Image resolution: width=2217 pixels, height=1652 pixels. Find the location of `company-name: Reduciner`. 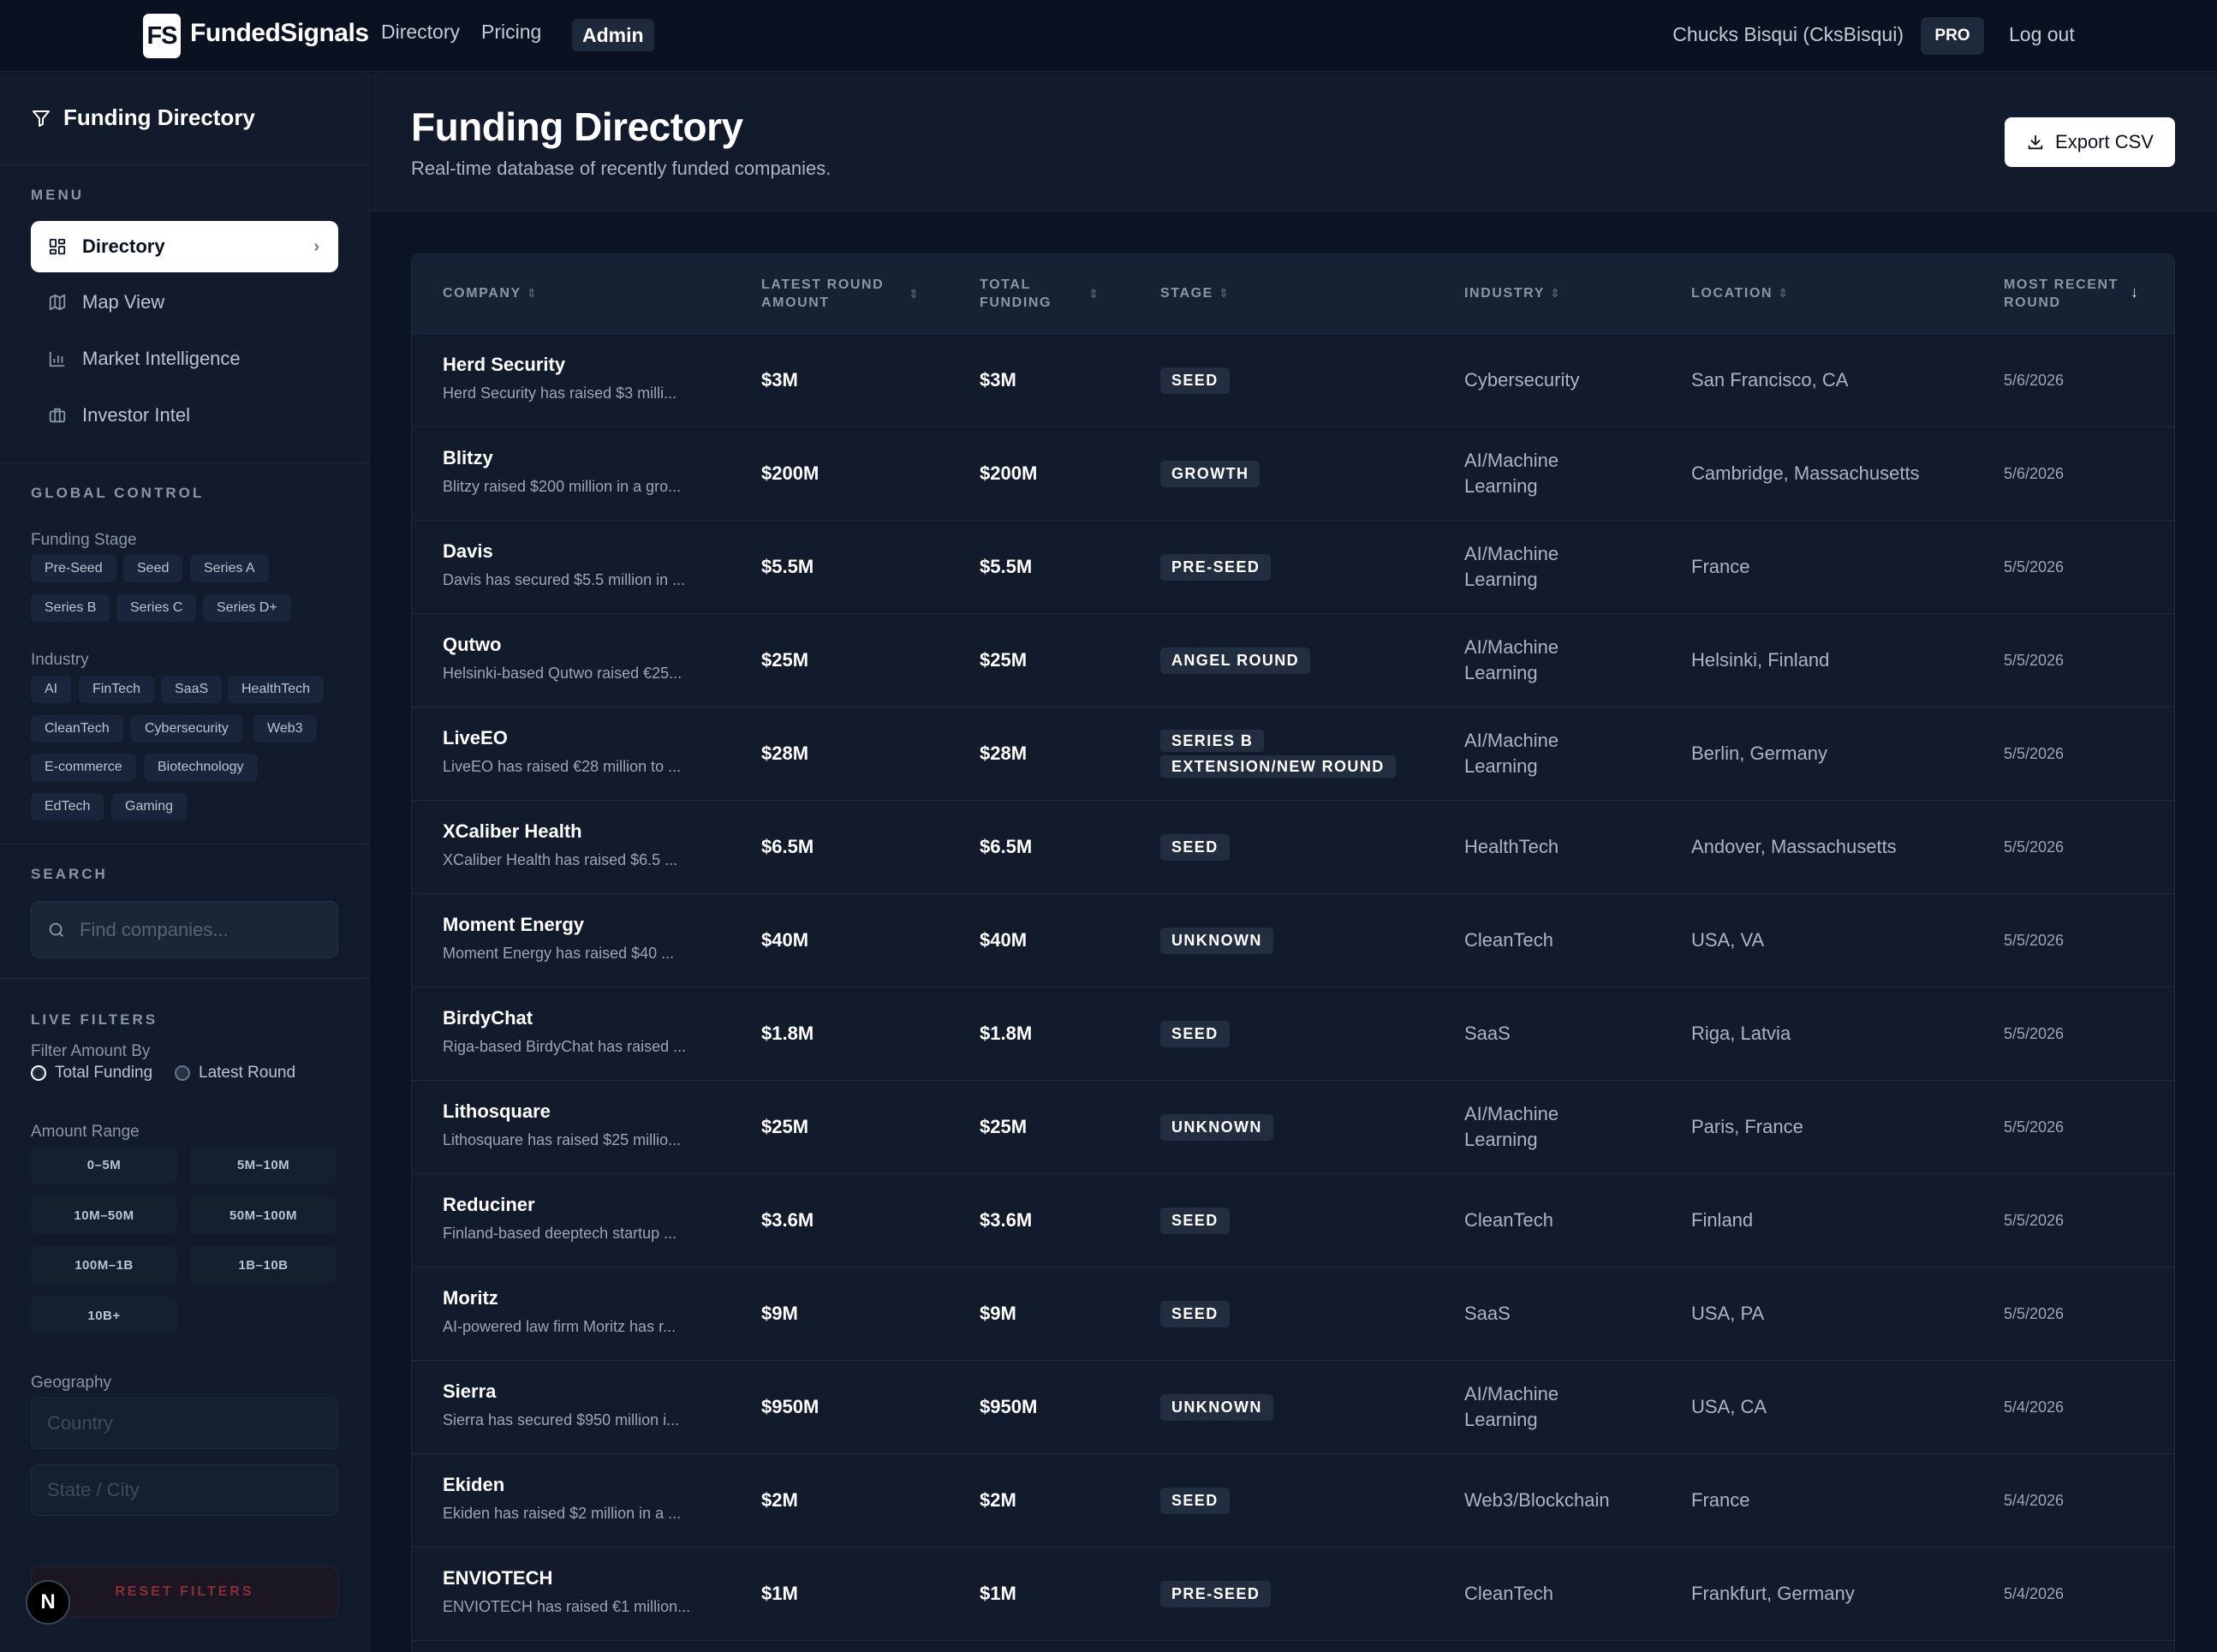

company-name: Reduciner is located at coordinates (489, 1205).